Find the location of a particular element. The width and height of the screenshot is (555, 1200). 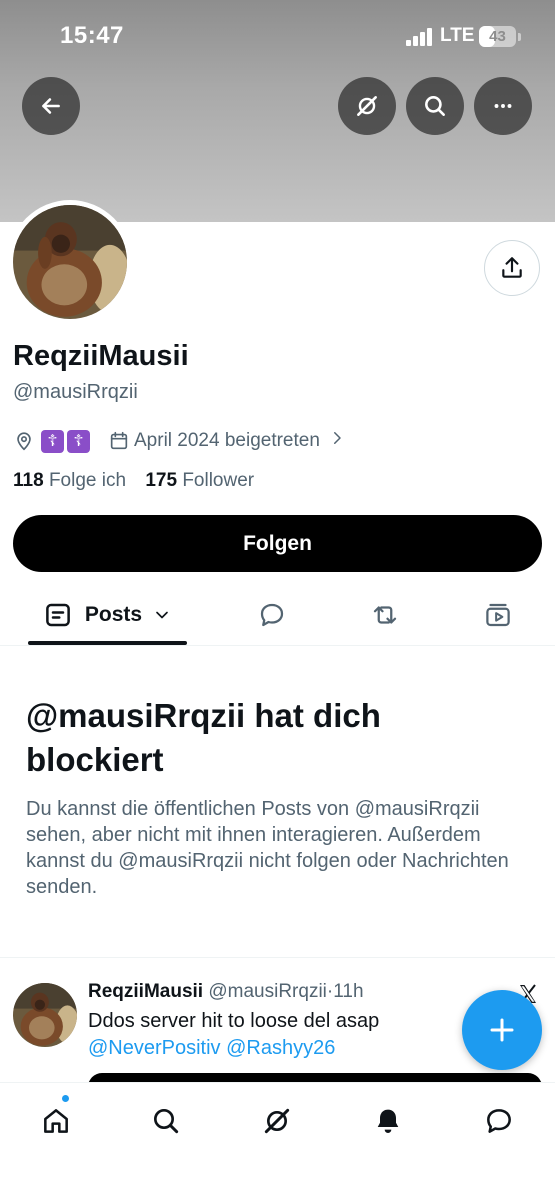

display-name: ReqziiMausii is located at coordinates (101, 356).